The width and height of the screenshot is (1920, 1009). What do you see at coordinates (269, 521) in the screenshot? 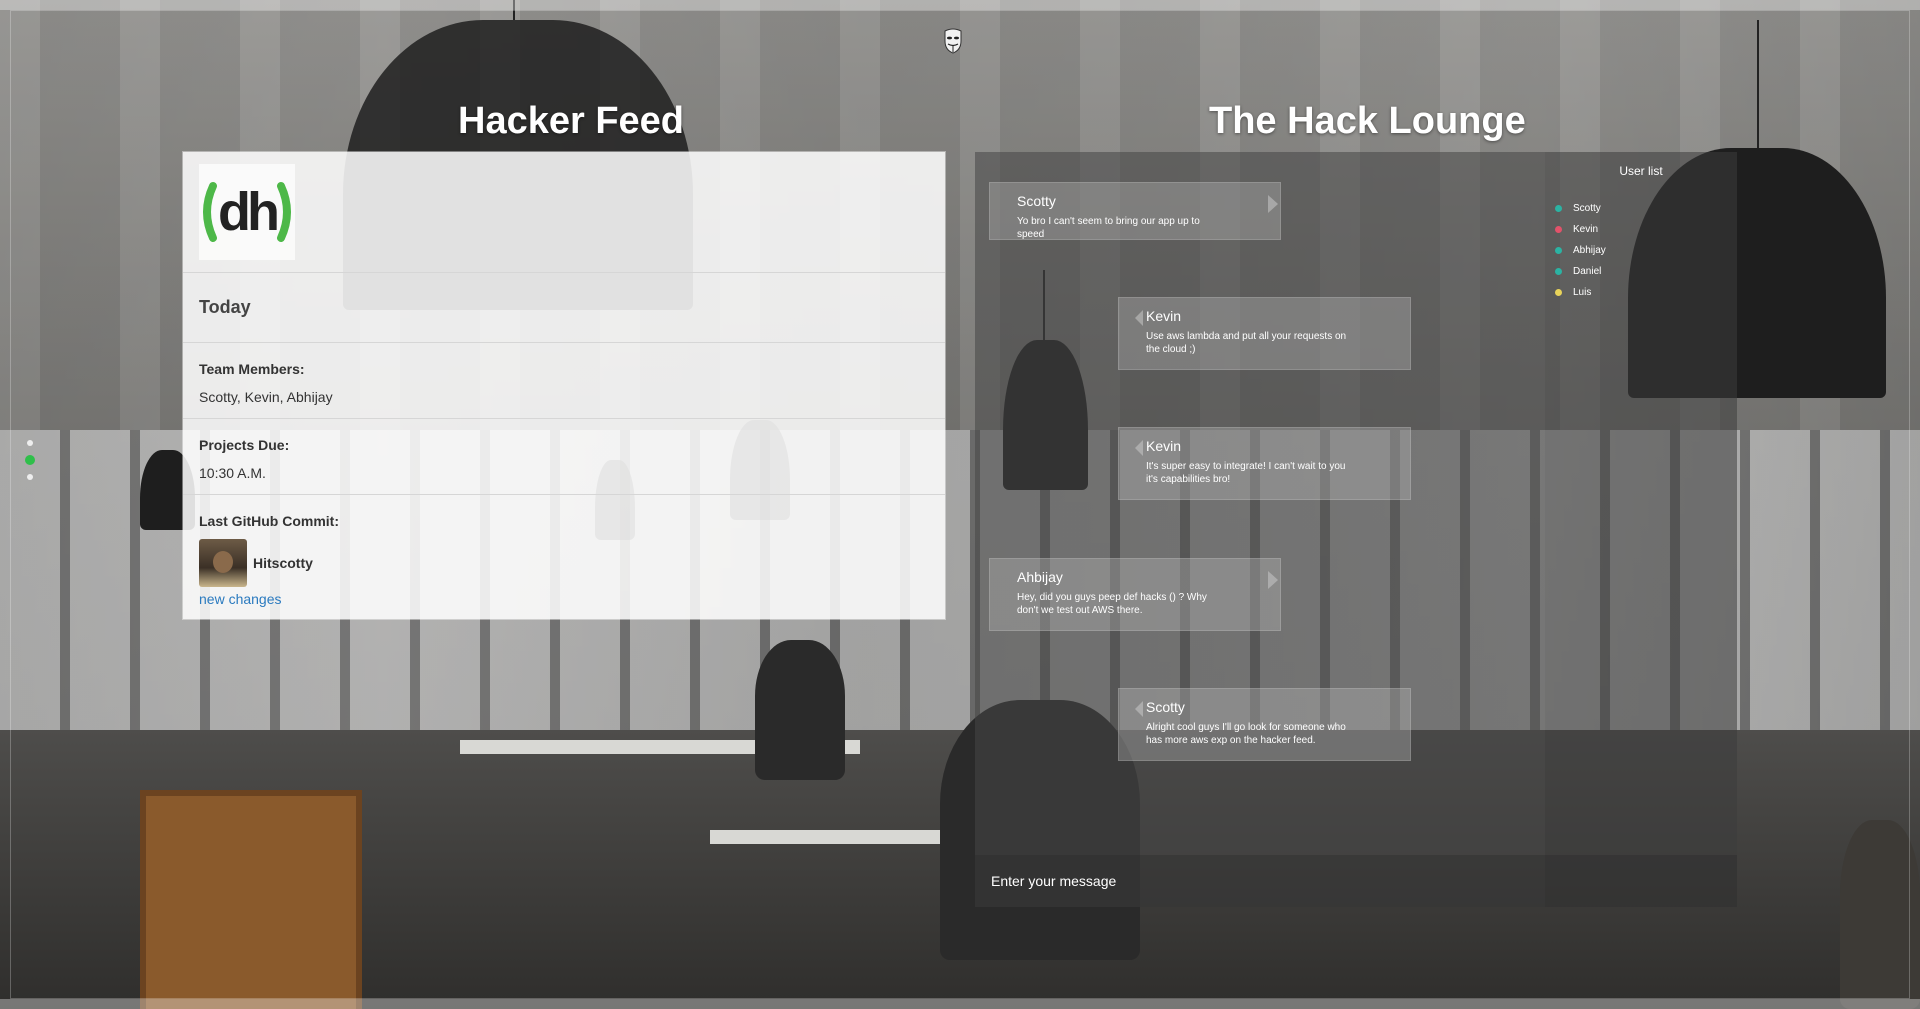
I see `github-commit-label: Last GitHub Commit:` at bounding box center [269, 521].